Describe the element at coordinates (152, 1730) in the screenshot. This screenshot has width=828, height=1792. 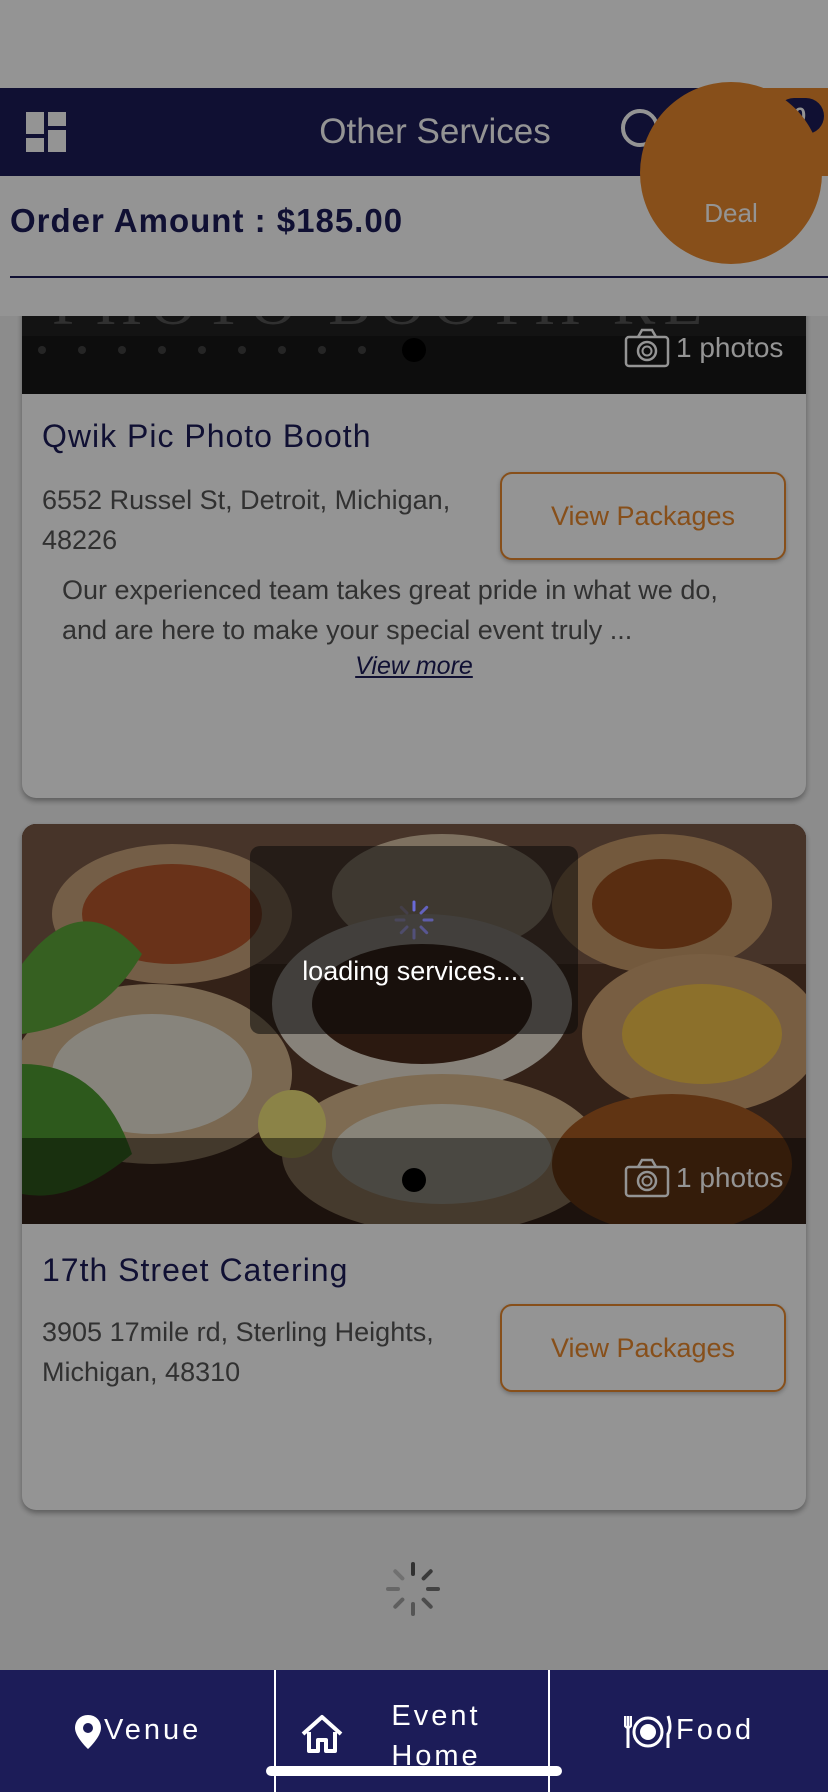
I see `nav-venue-label: Venue` at that location.